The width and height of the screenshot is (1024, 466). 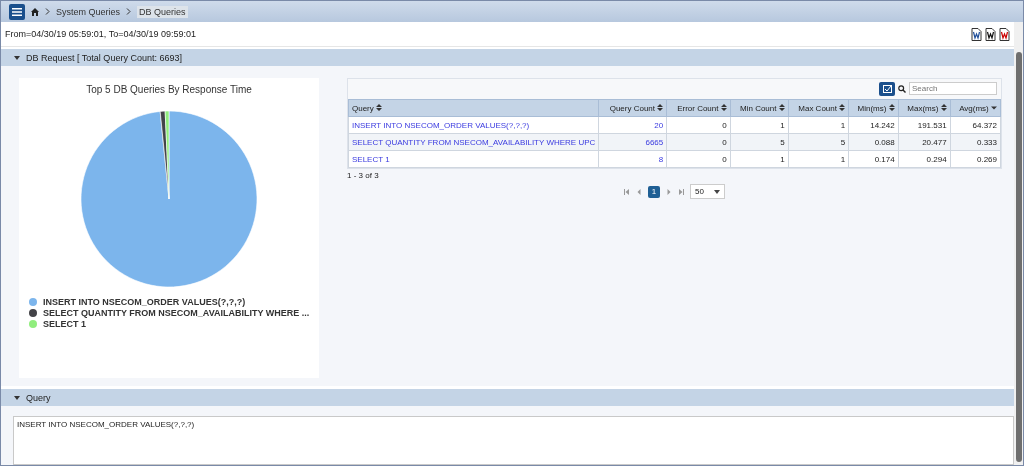 I want to click on last-page-icon, so click(x=681, y=191).